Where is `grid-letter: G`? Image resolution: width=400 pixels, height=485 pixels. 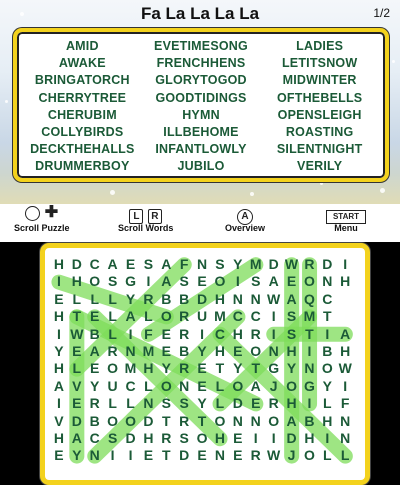 grid-letter: G is located at coordinates (309, 386).